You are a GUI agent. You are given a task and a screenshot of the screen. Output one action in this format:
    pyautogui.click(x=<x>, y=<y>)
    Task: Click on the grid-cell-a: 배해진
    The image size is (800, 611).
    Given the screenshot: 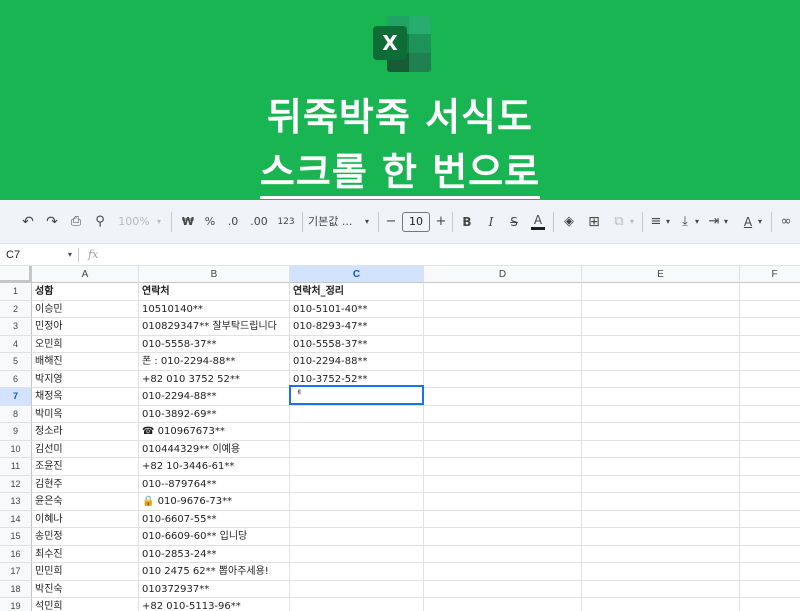 What is the action you would take?
    pyautogui.click(x=85, y=362)
    